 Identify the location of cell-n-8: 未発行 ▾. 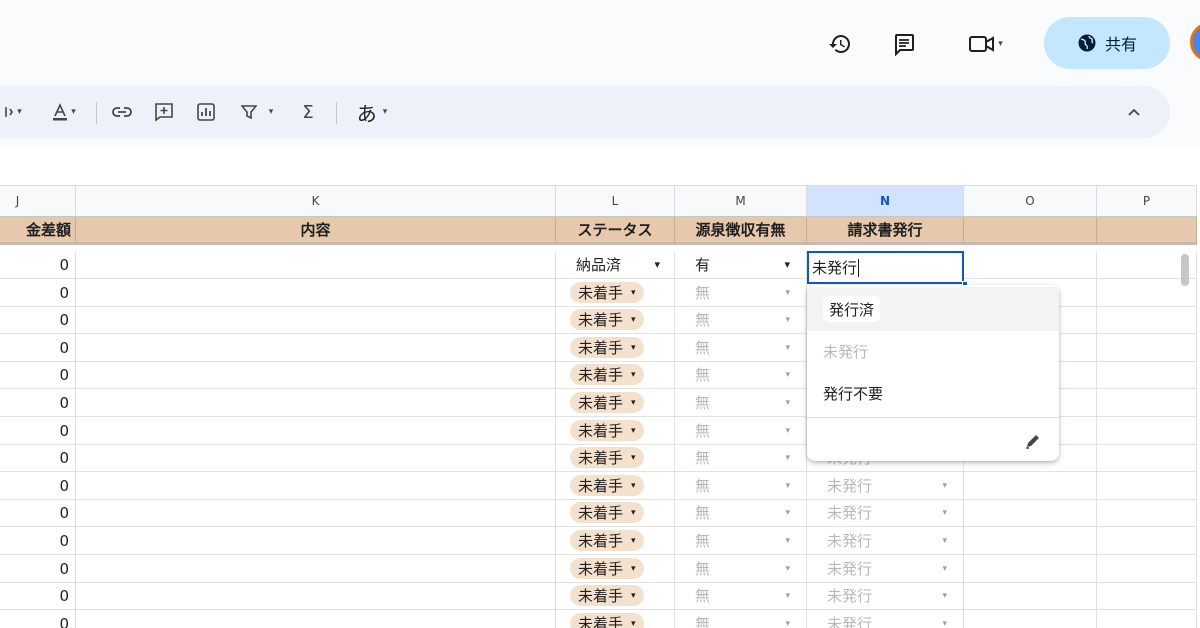
(885, 486).